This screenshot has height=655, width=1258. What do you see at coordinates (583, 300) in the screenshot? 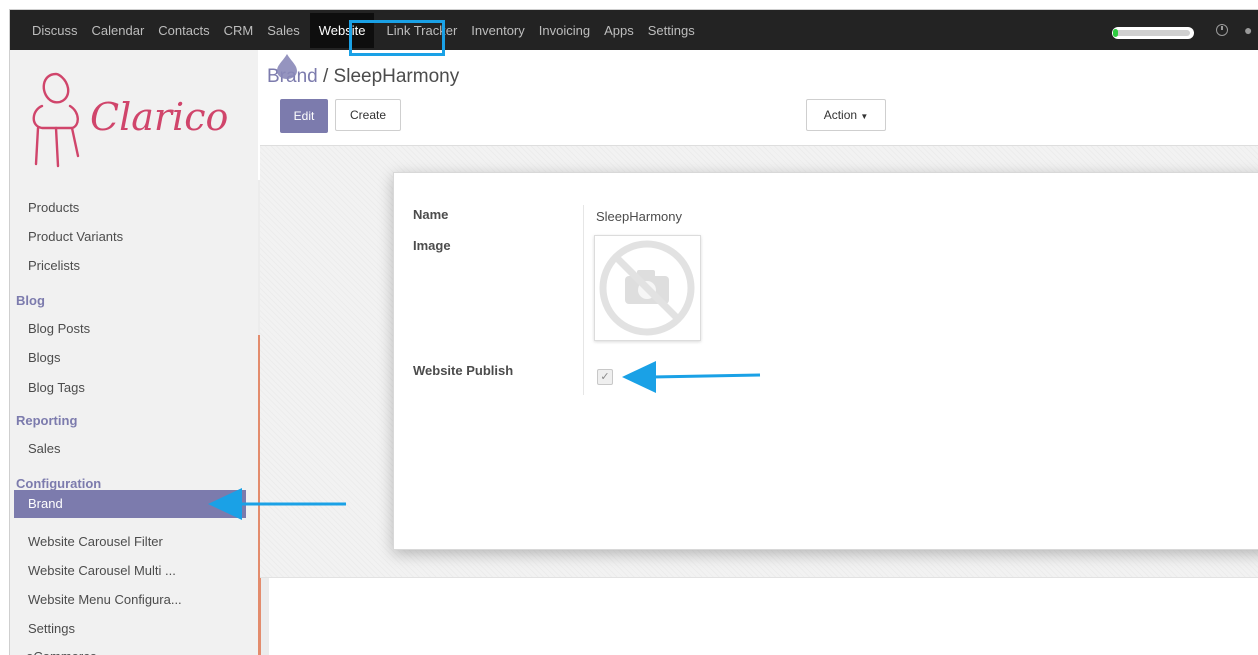
I see `form-column-divider` at bounding box center [583, 300].